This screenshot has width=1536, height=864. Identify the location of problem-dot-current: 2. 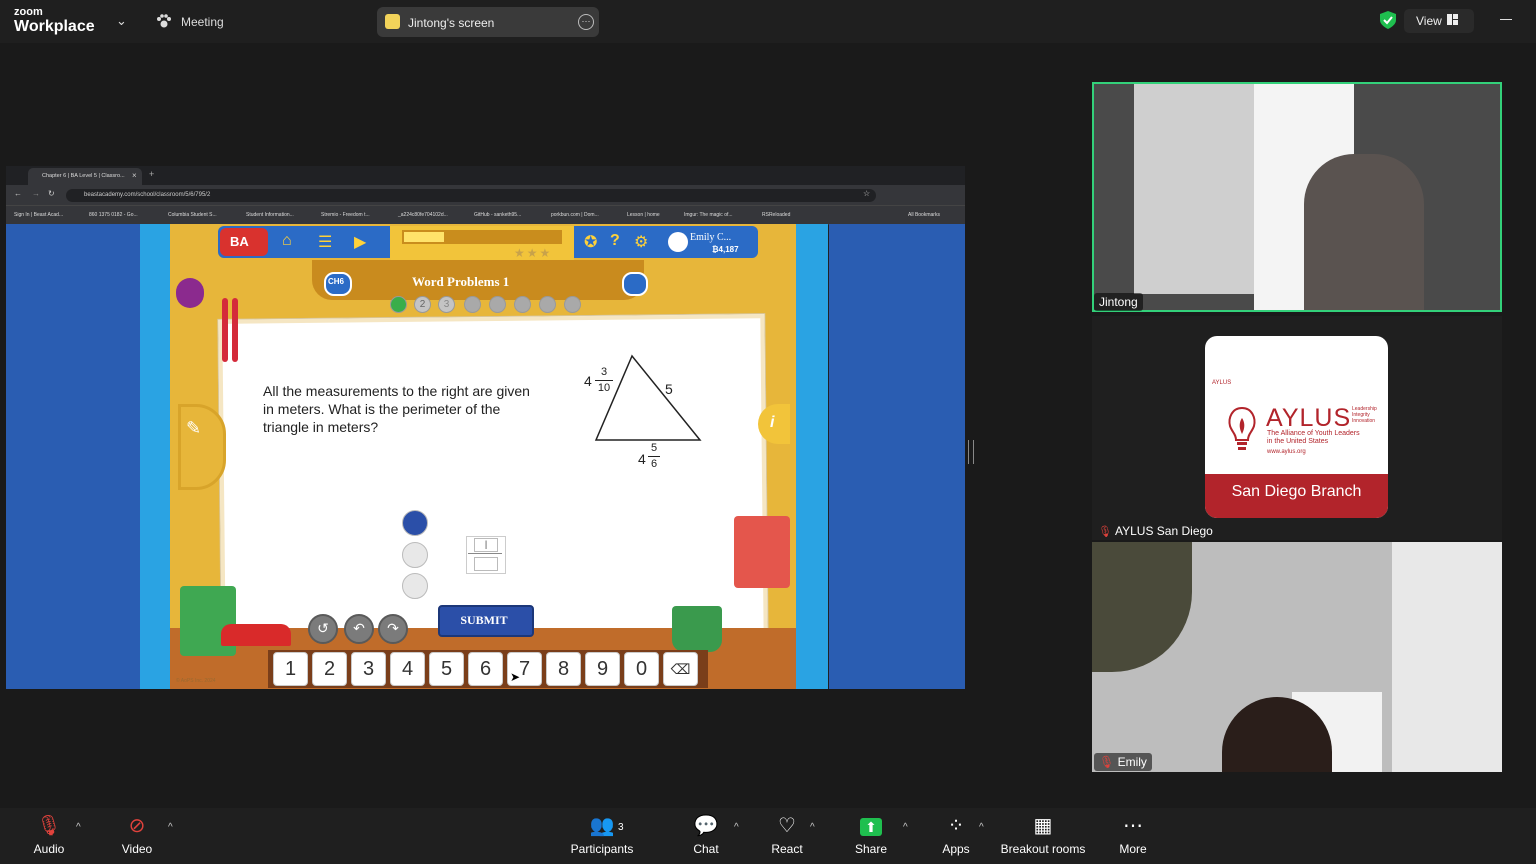
(422, 304).